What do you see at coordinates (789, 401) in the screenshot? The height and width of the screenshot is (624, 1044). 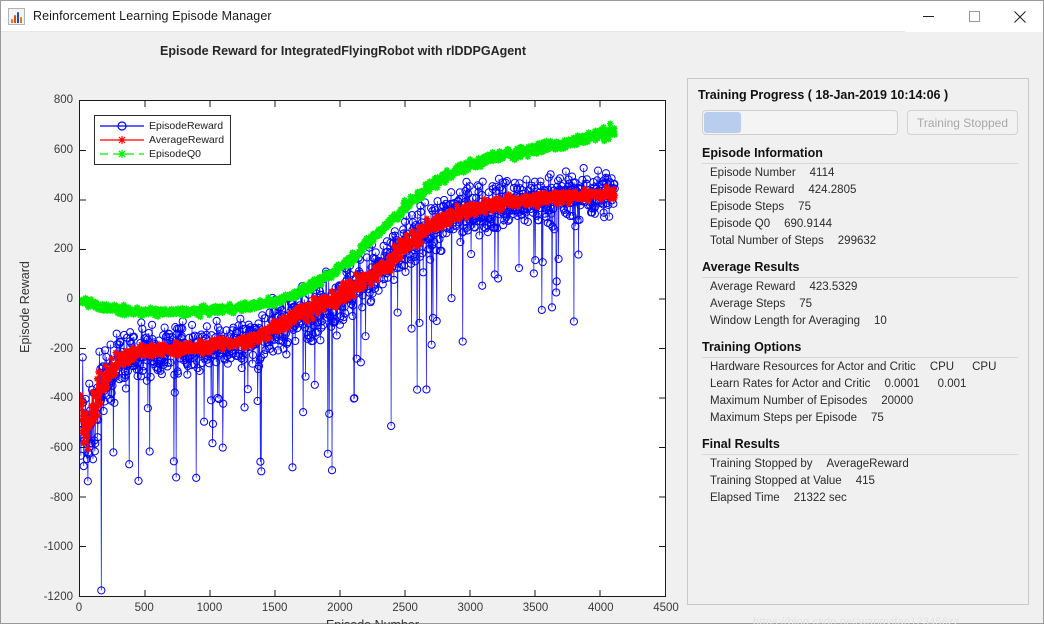 I see `info-row-key: Maximum Number of Episodes` at bounding box center [789, 401].